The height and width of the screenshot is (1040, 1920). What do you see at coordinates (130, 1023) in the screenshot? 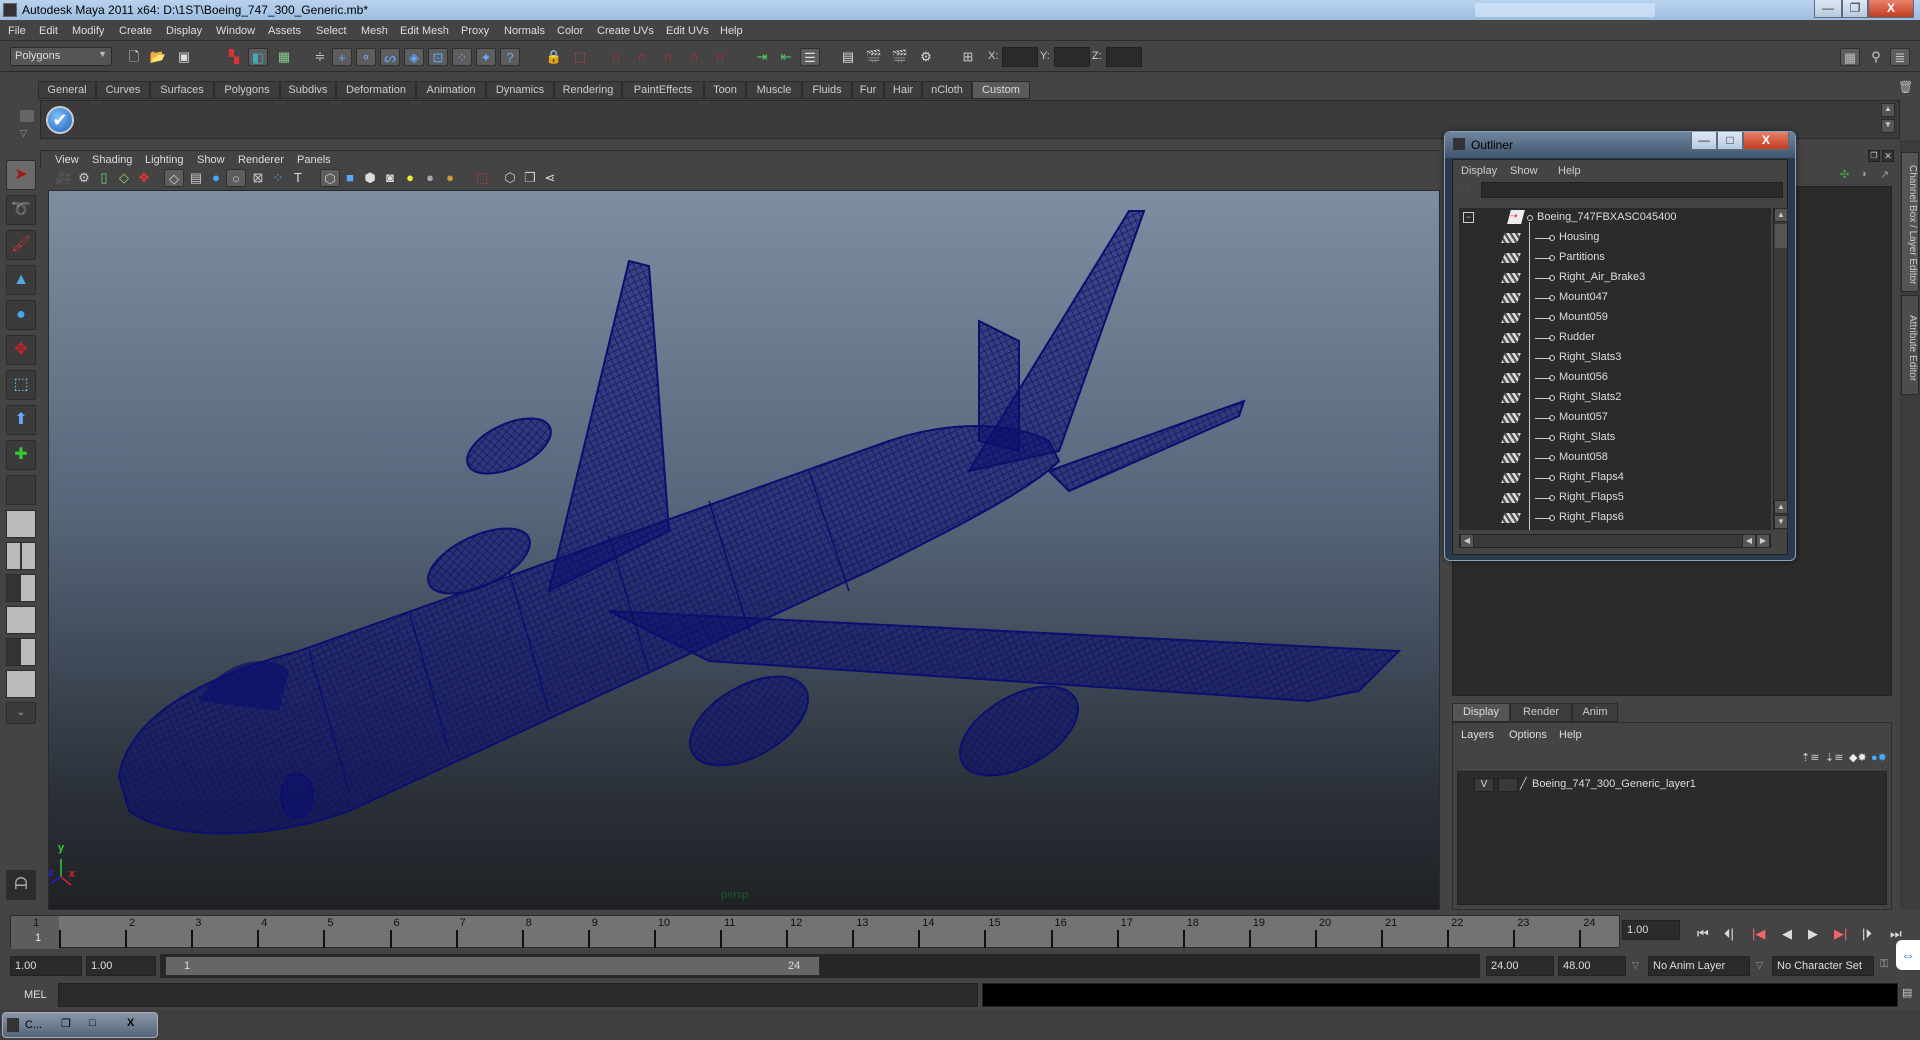
I see `close-icon: X` at bounding box center [130, 1023].